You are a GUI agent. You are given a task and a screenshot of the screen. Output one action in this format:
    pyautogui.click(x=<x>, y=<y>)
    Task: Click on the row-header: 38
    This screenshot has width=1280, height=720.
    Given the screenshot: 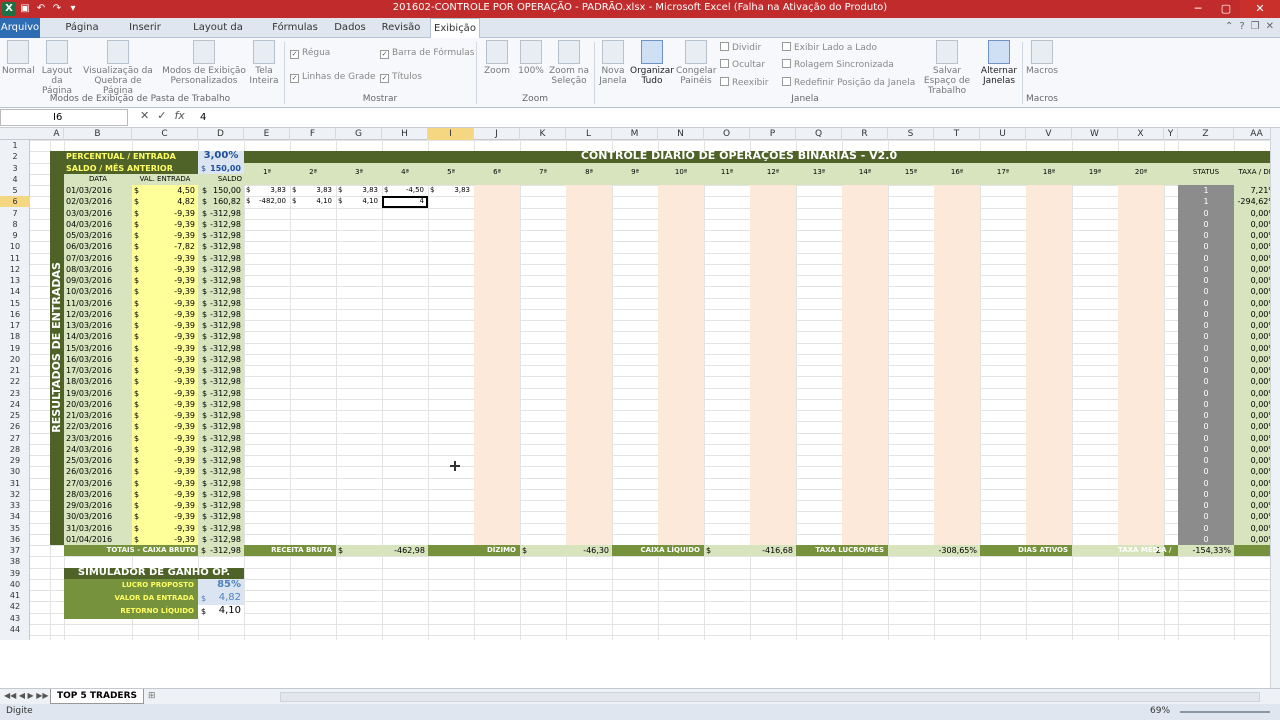 What is the action you would take?
    pyautogui.click(x=15, y=561)
    